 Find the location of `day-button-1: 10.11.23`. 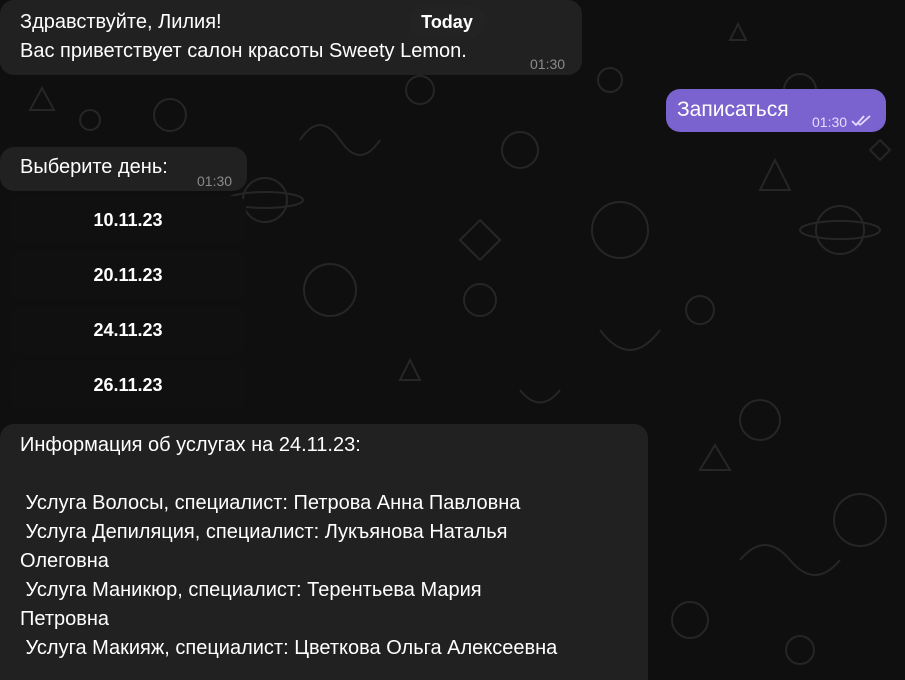

day-button-1: 10.11.23 is located at coordinates (128, 220).